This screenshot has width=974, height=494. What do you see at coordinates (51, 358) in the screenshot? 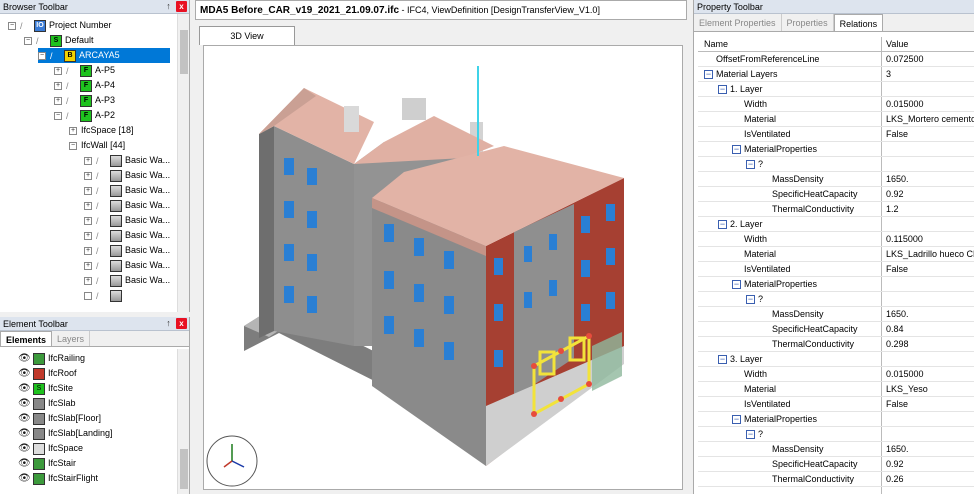
I see `list-item: 👁 IfcRailing` at bounding box center [51, 358].